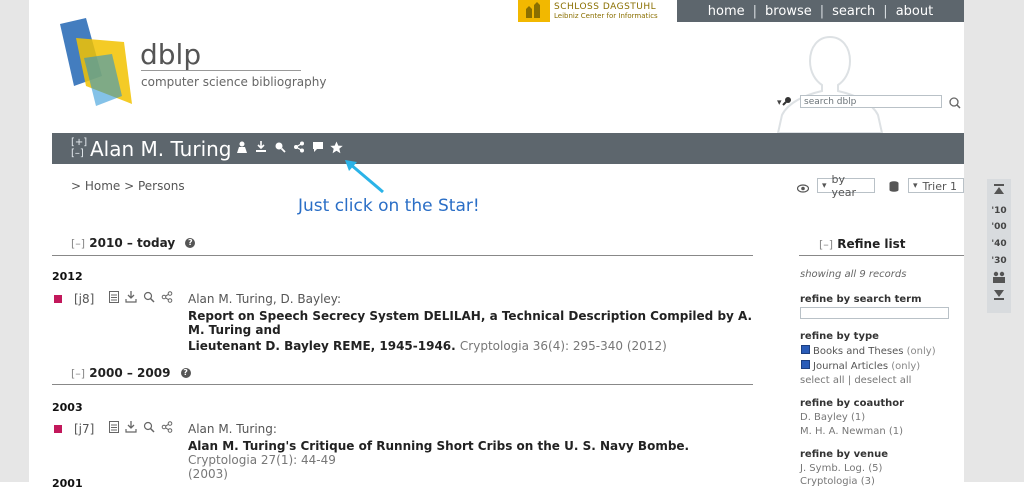 The height and width of the screenshot is (490, 1024). Describe the element at coordinates (832, 417) in the screenshot. I see `coauthor-link: D. Bayley (1)` at that location.